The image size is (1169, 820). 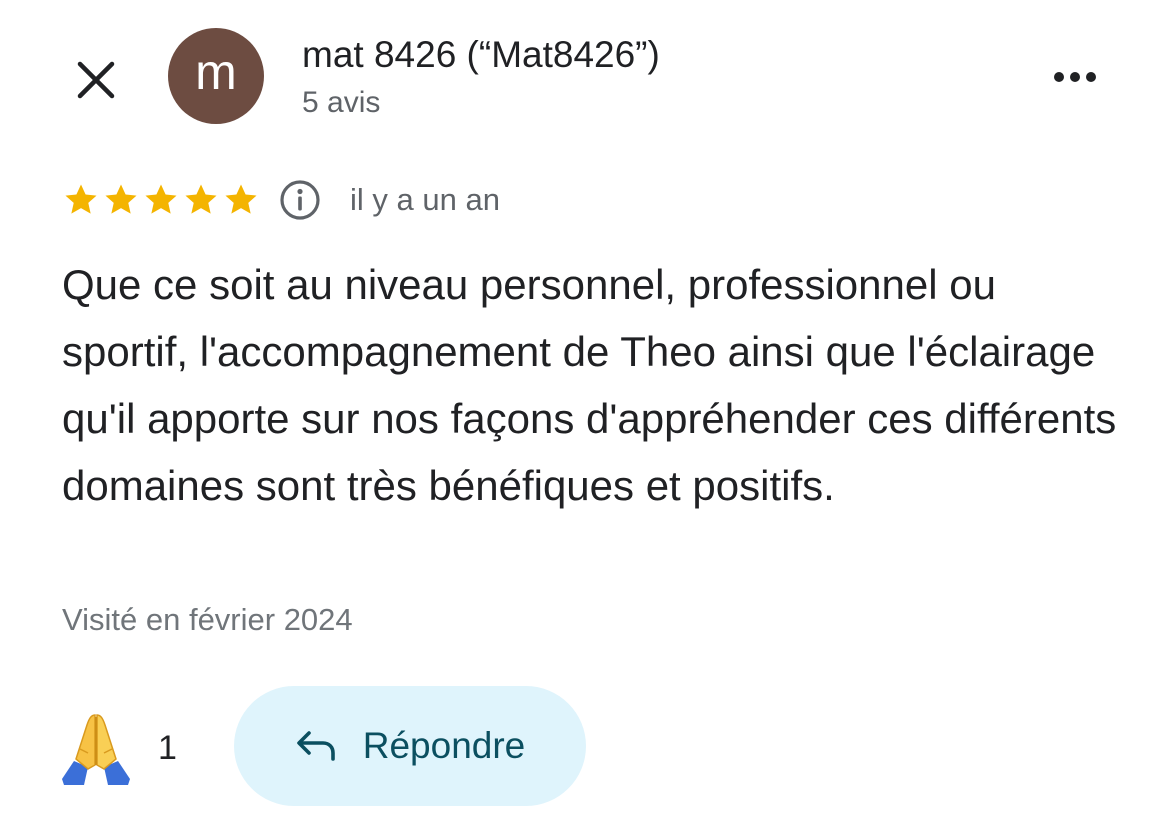 What do you see at coordinates (341, 102) in the screenshot?
I see `author-review-count: 5 avis` at bounding box center [341, 102].